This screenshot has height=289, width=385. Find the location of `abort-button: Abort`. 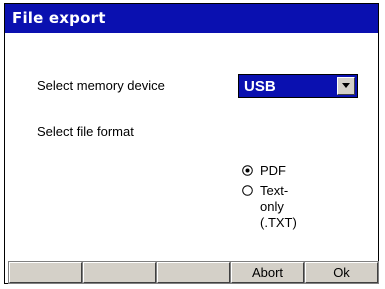

abort-button: Abort is located at coordinates (267, 272).